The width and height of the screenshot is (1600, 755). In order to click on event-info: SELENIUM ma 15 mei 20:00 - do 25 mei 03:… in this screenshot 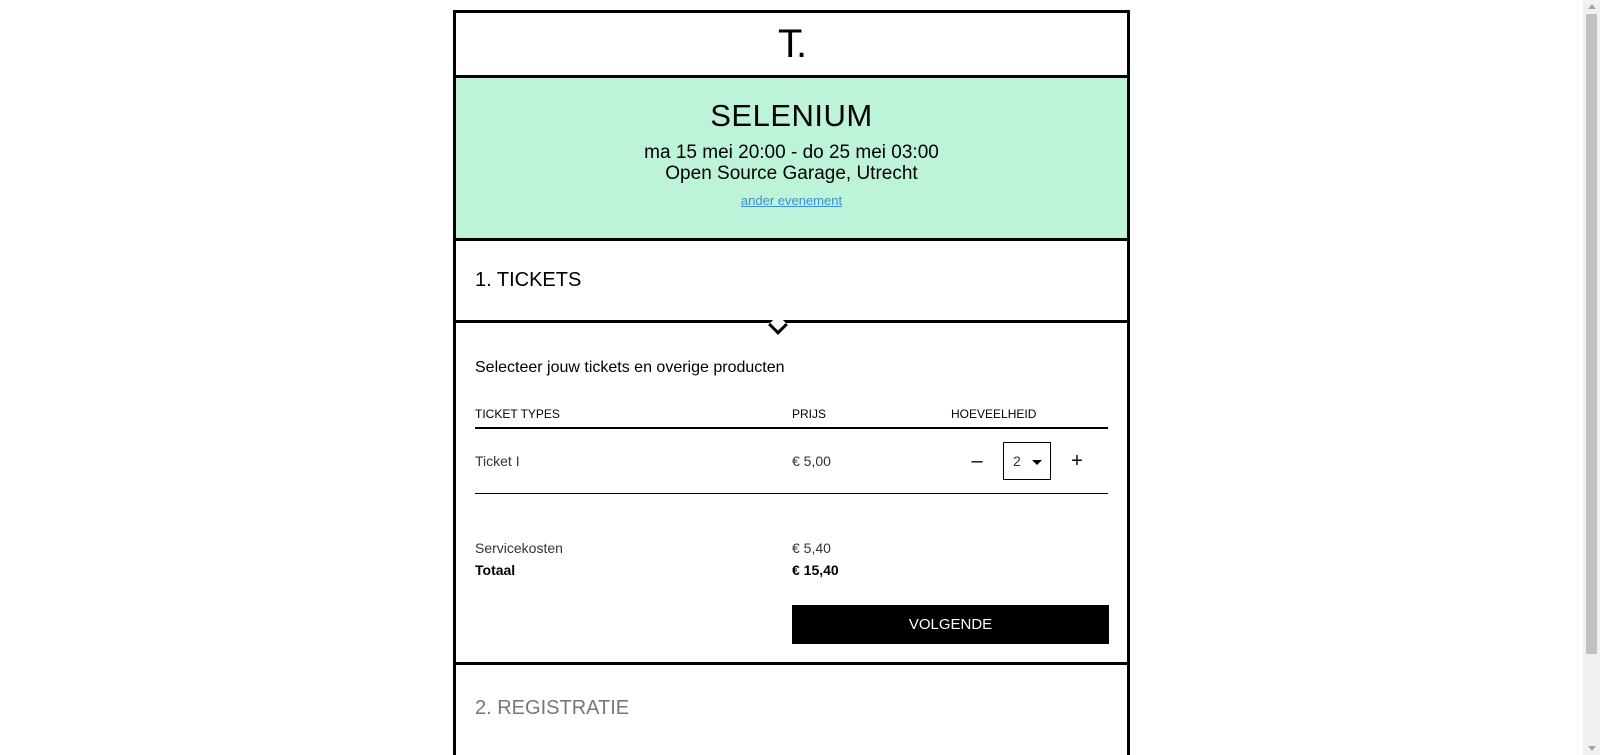, I will do `click(791, 159)`.